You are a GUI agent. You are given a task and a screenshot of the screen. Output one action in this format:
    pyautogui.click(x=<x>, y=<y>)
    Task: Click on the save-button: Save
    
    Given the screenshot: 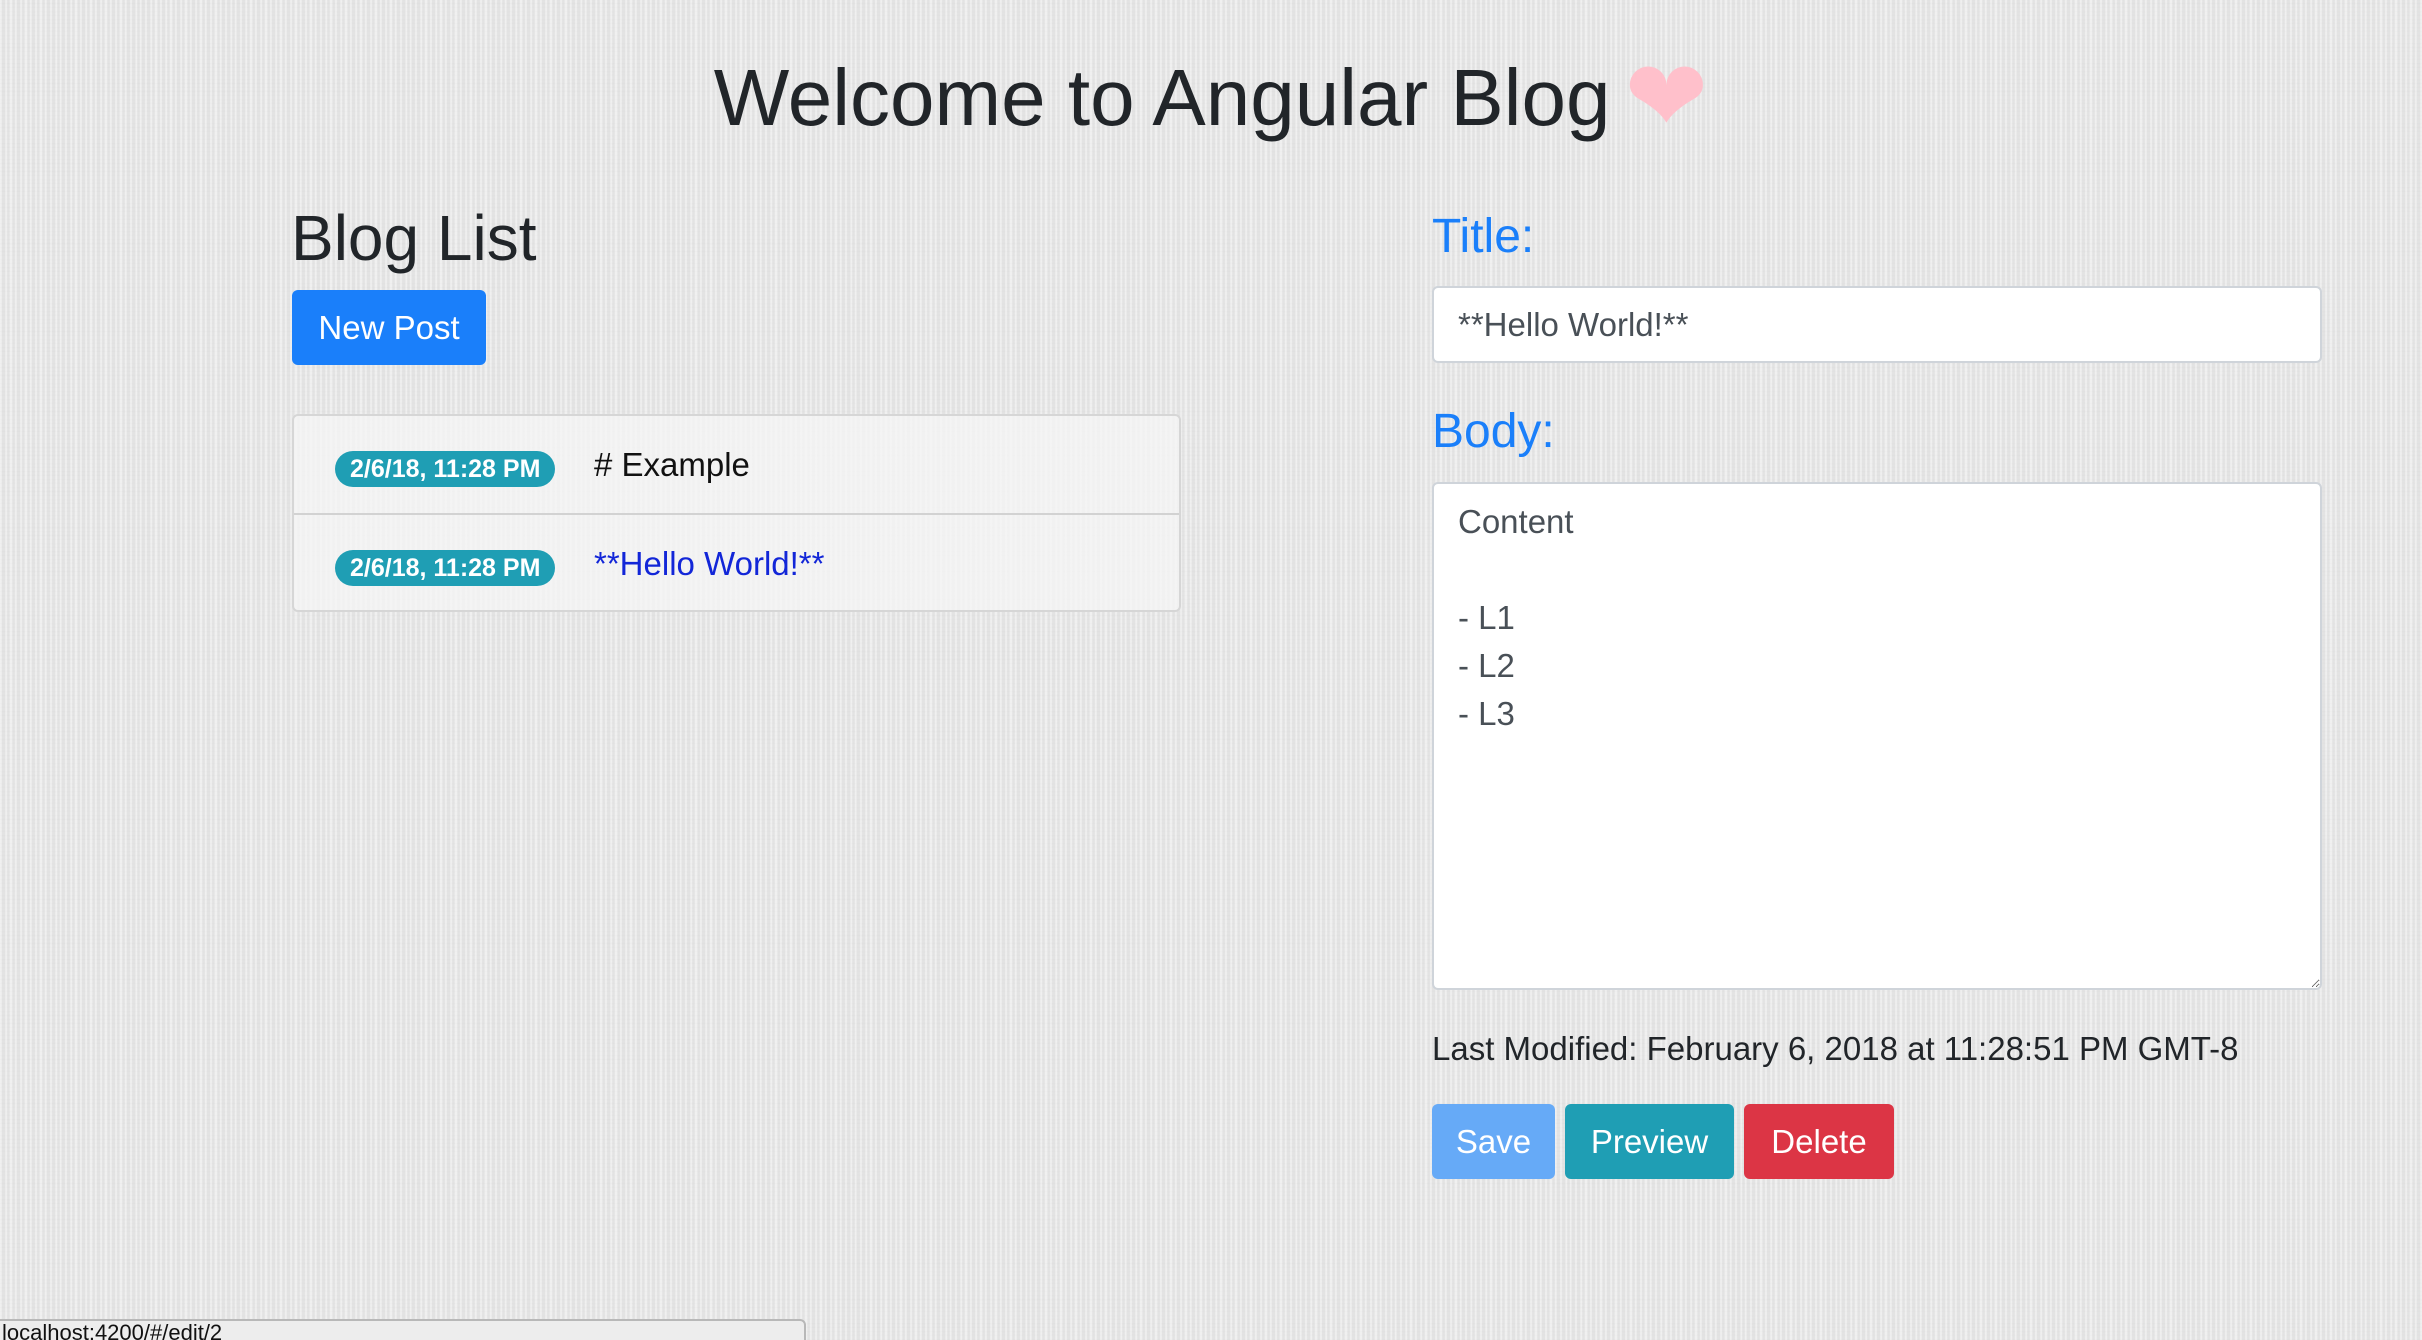 What is the action you would take?
    pyautogui.click(x=1493, y=1141)
    